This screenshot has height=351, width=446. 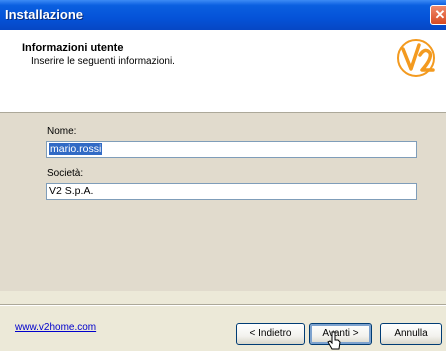 I want to click on page-title: Informazioni utente, so click(x=73, y=48).